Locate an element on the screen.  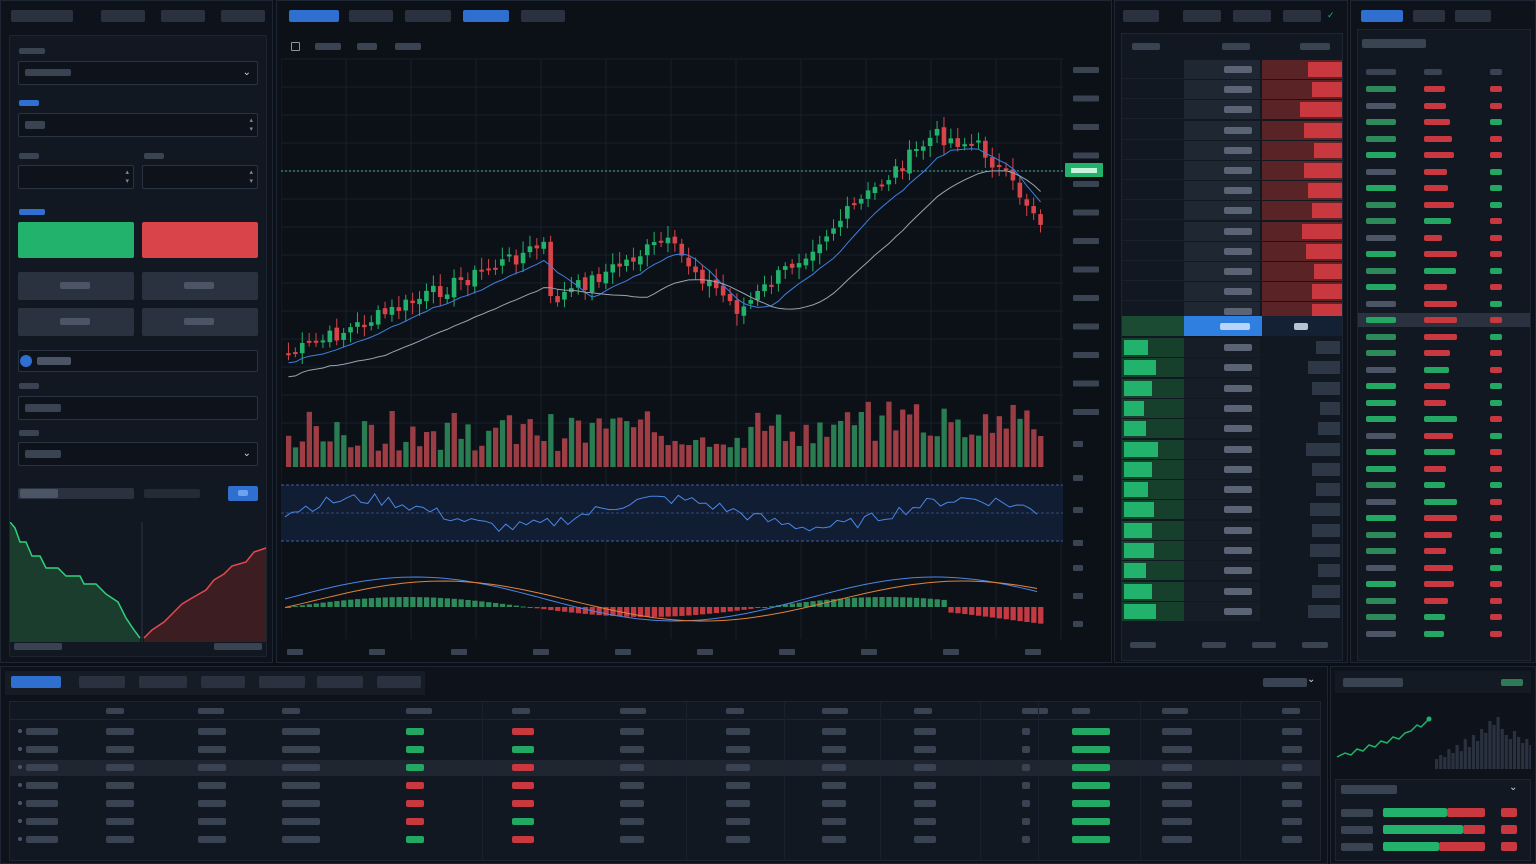
sell-button is located at coordinates (200, 240).